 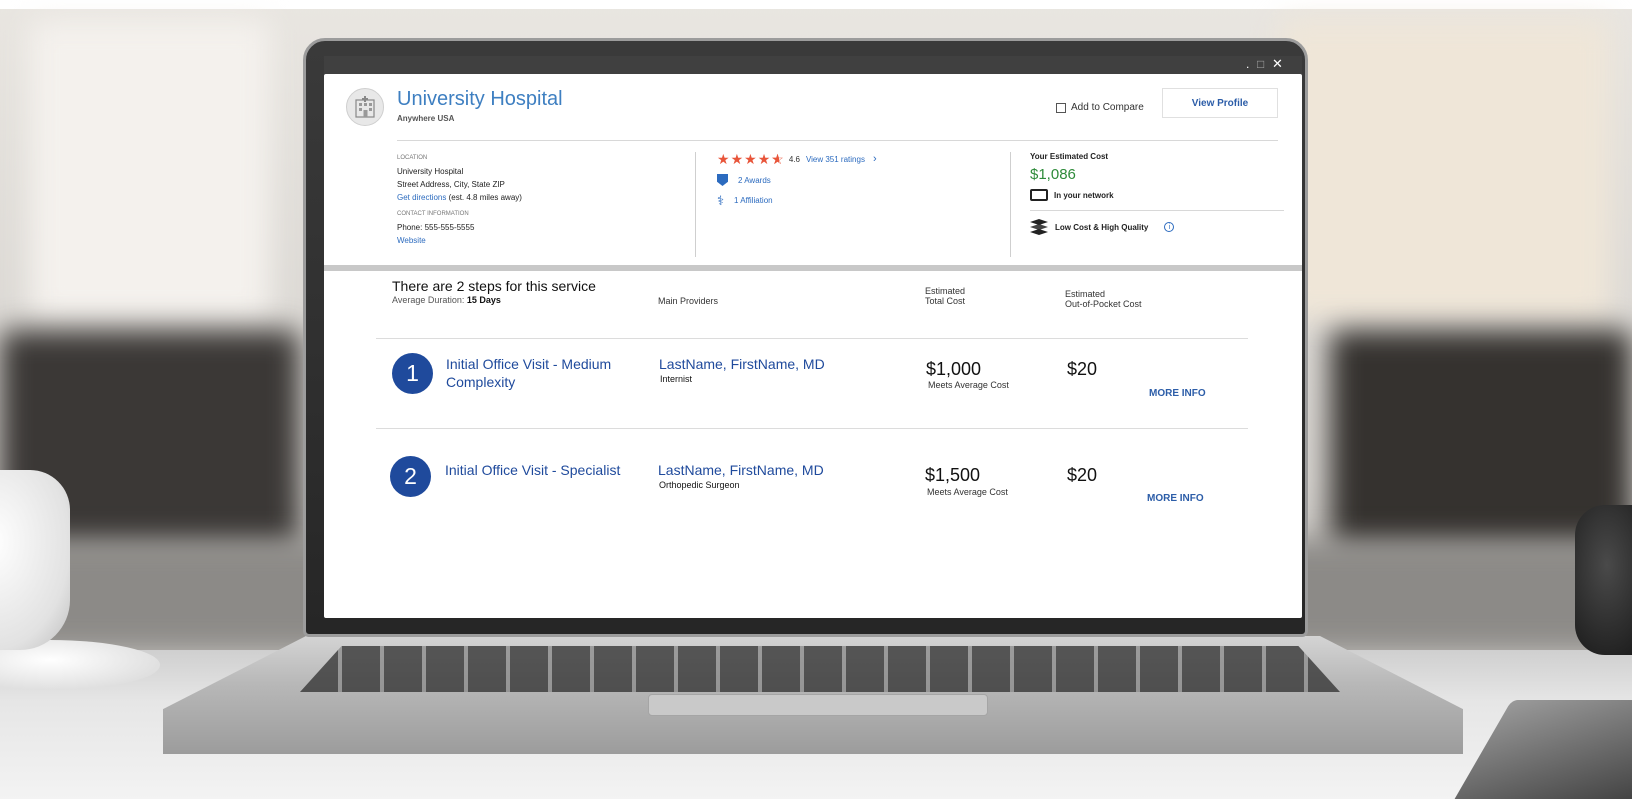 I want to click on layers-icon, so click(x=1039, y=227).